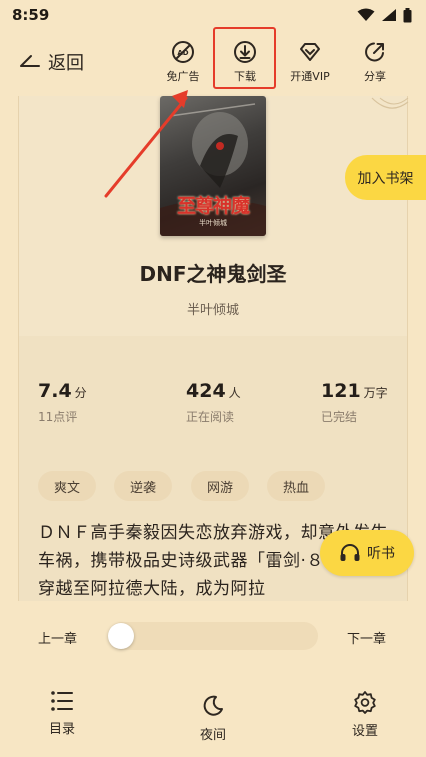 Image resolution: width=426 pixels, height=757 pixels. I want to click on list-icon, so click(62, 701).